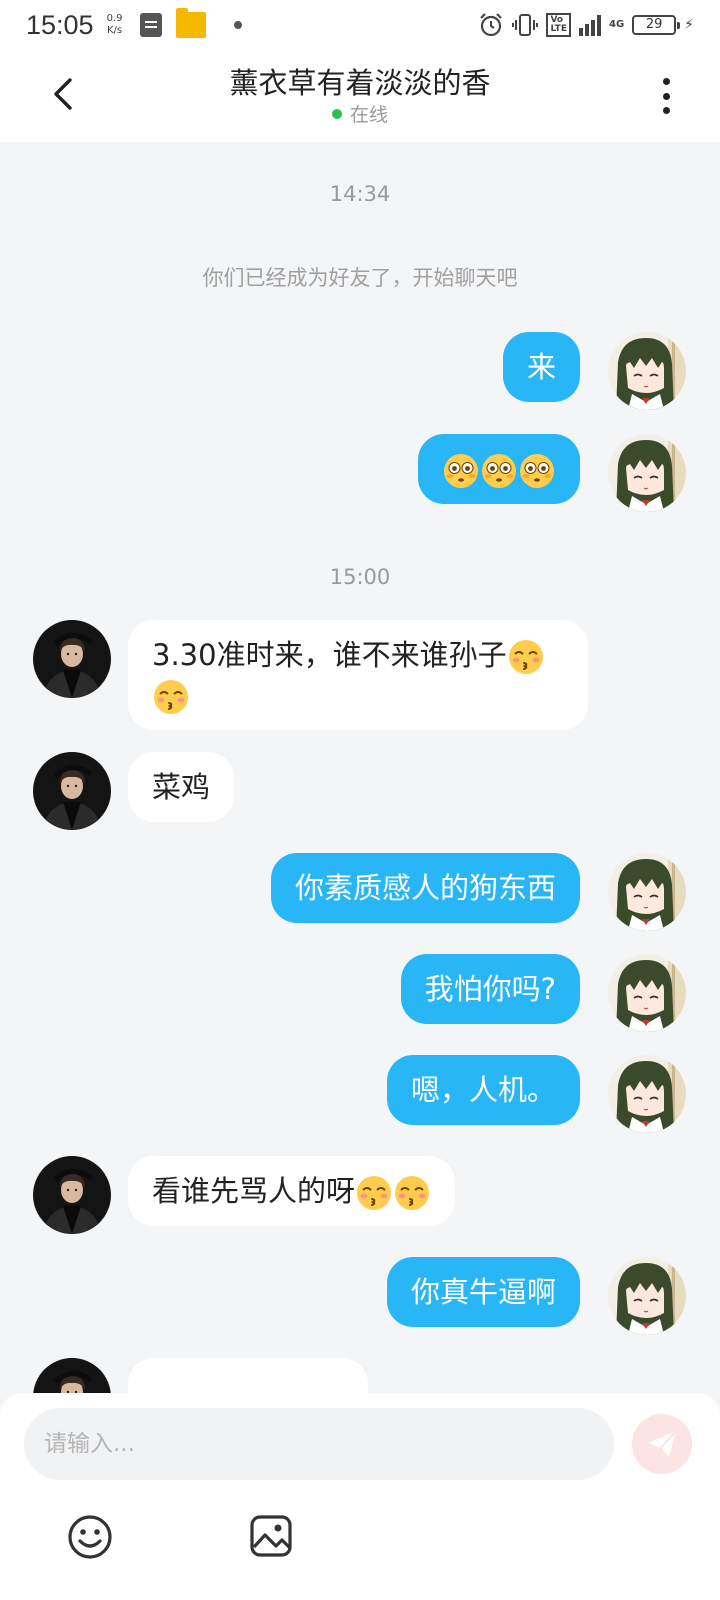  I want to click on message-composer, so click(360, 1496).